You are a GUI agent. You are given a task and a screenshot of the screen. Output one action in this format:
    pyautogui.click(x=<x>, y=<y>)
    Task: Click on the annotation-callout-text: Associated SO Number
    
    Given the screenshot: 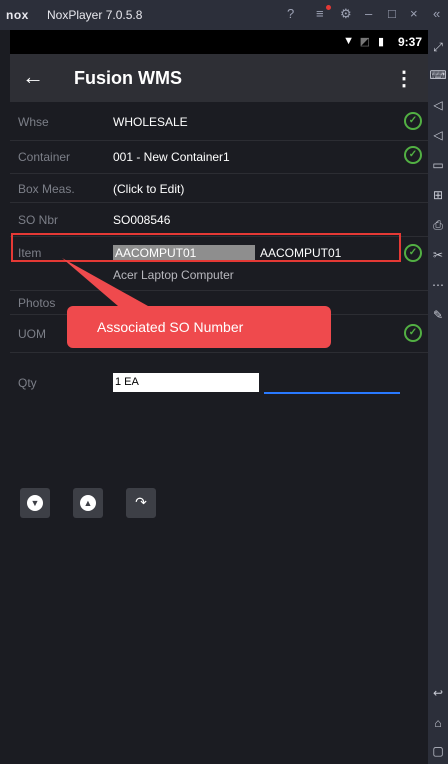 What is the action you would take?
    pyautogui.click(x=170, y=327)
    